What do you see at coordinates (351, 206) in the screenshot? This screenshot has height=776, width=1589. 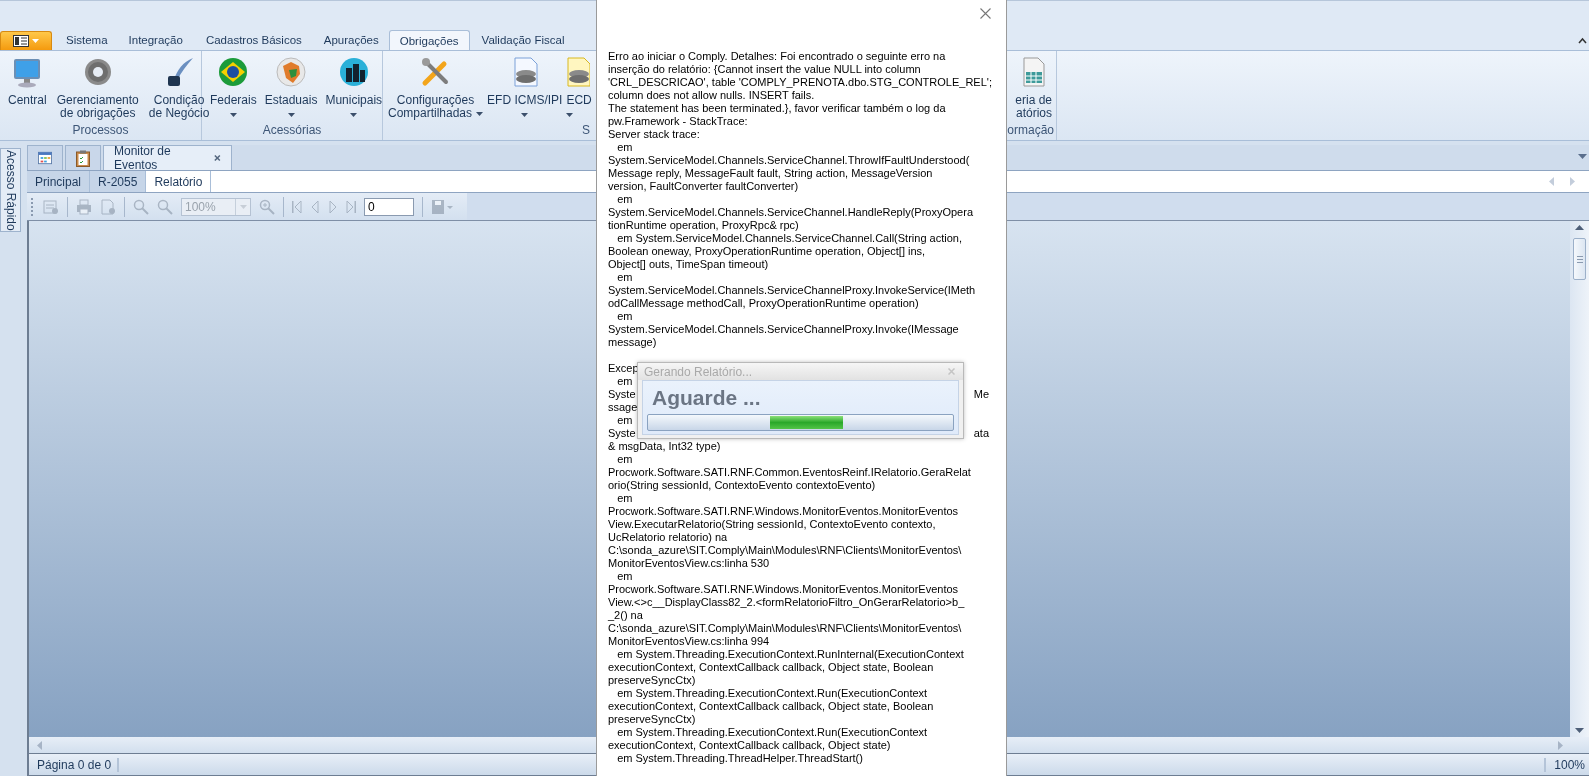 I see `last-page-icon` at bounding box center [351, 206].